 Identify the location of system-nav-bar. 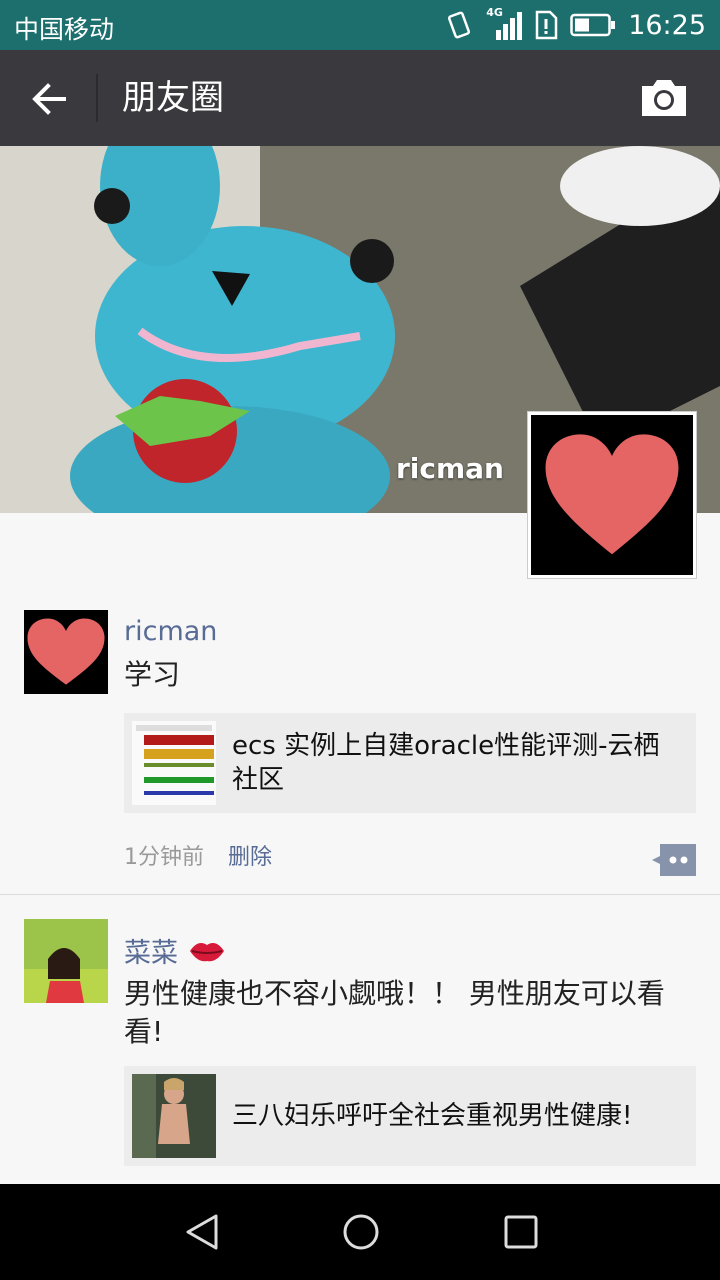
(360, 1232).